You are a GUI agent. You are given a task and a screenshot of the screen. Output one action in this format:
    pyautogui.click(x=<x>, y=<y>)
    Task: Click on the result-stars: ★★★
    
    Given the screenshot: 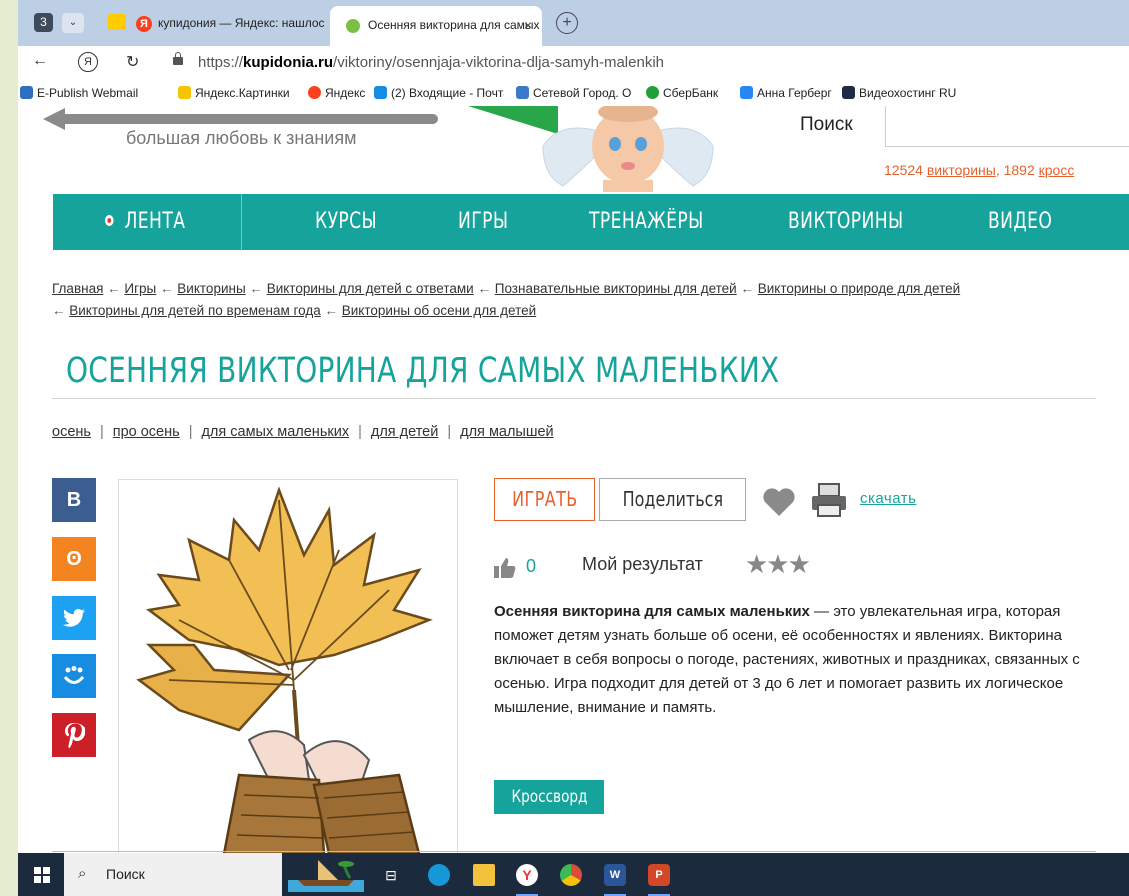 What is the action you would take?
    pyautogui.click(x=778, y=564)
    